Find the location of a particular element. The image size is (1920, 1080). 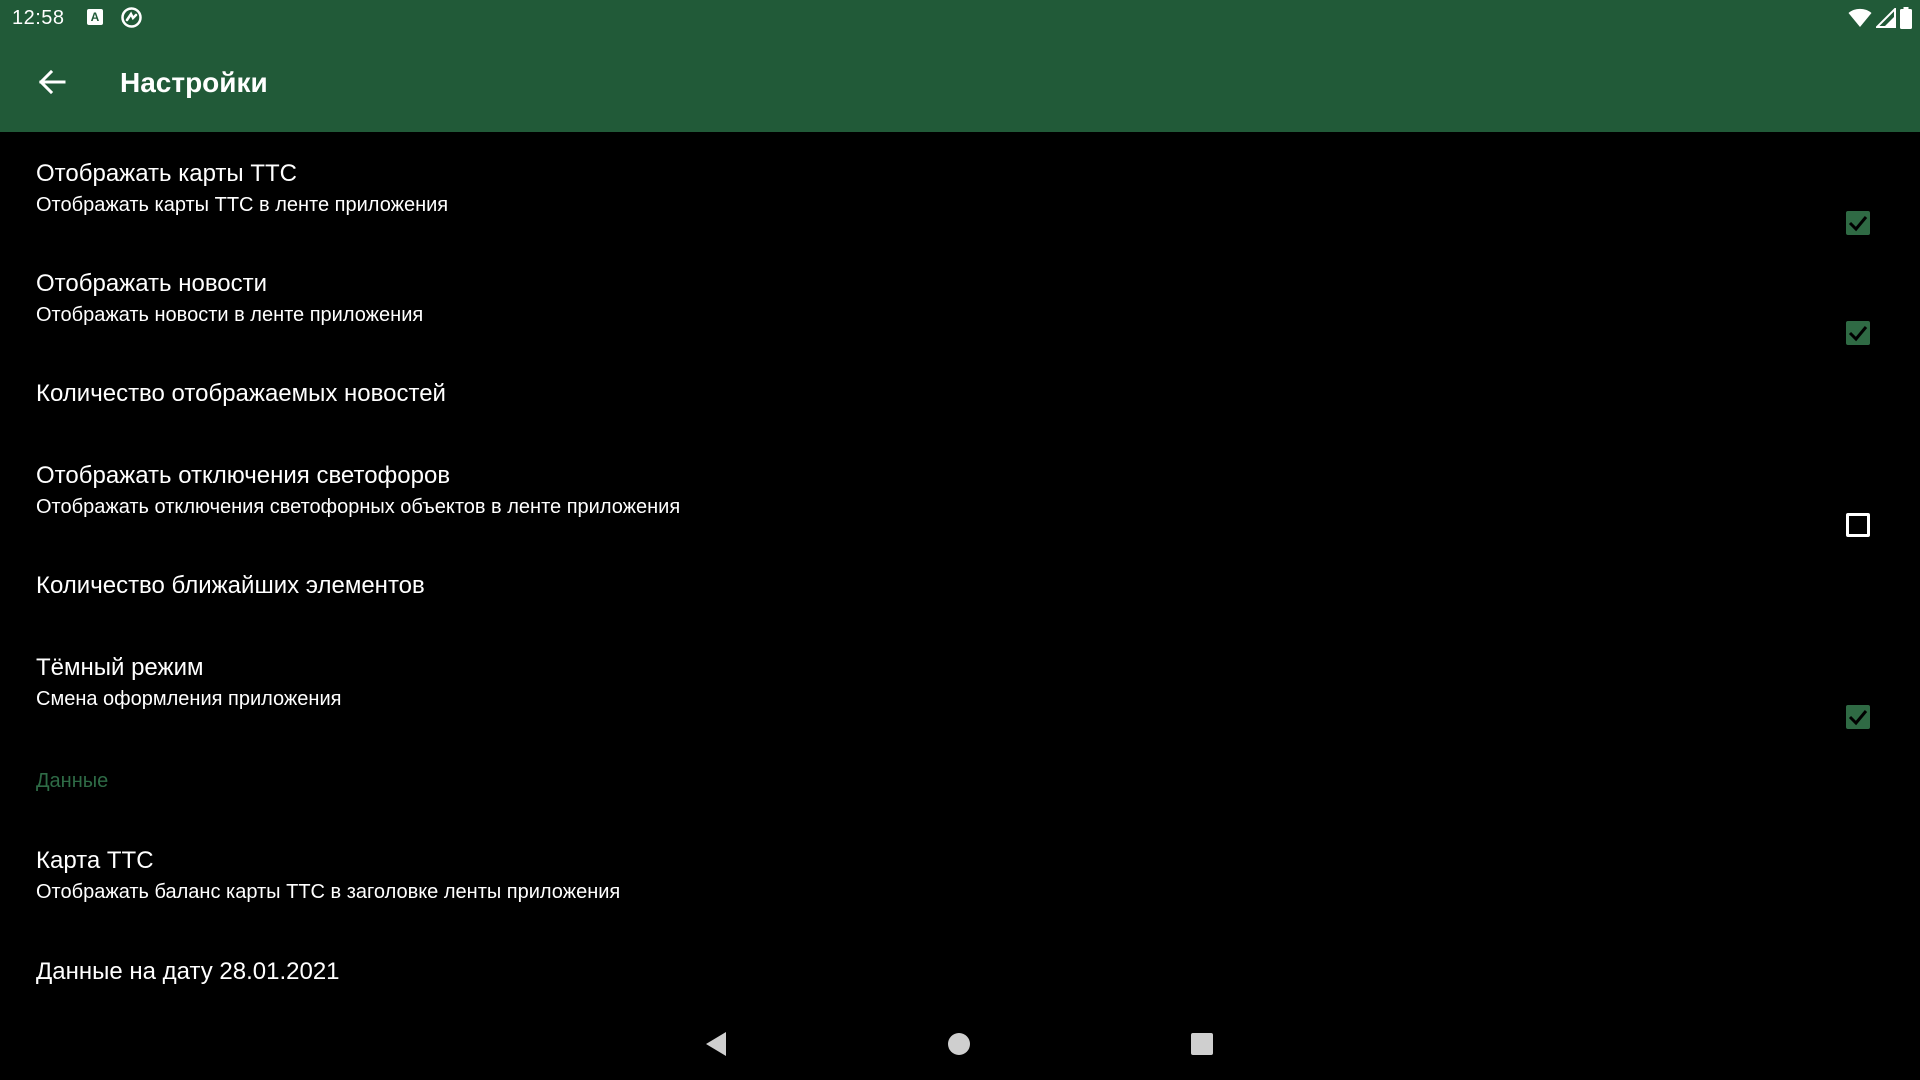

back-triangle-icon is located at coordinates (716, 1046).